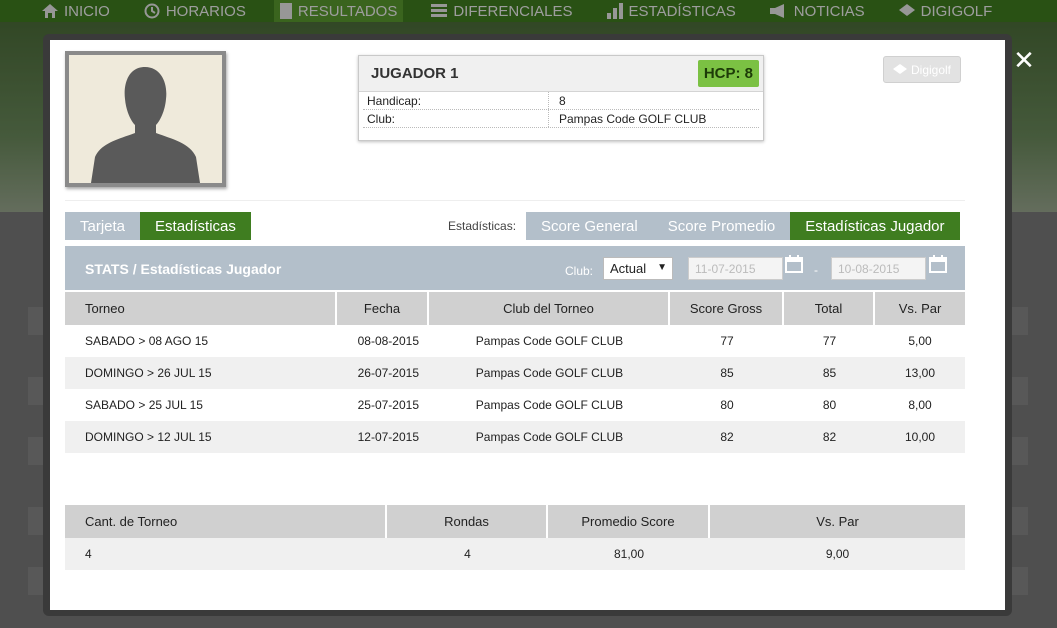  What do you see at coordinates (920, 373) in the screenshot?
I see `cell-vs-par: 13,00` at bounding box center [920, 373].